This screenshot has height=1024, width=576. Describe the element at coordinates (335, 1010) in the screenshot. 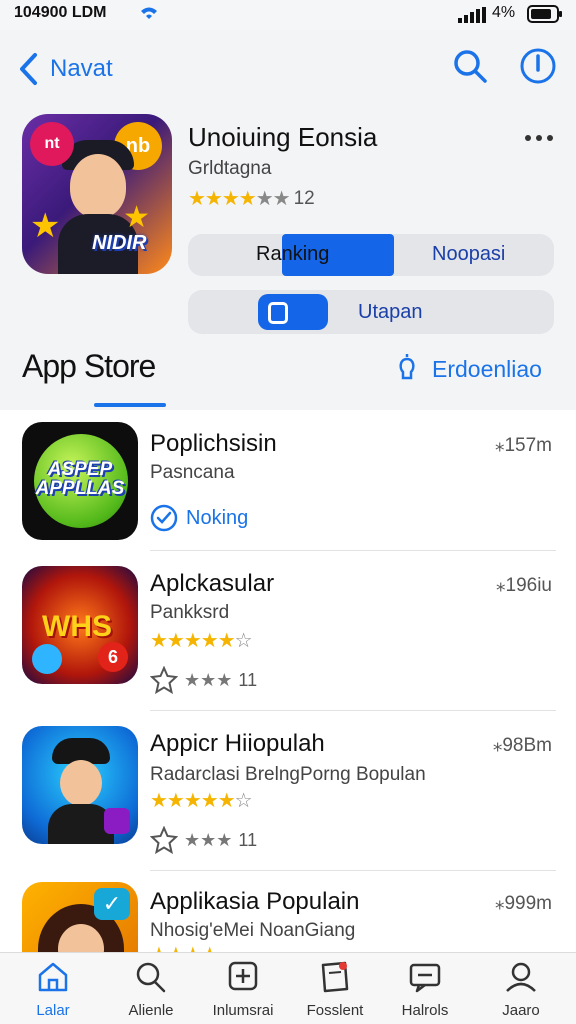

I see `tab-label: Fosslent` at that location.